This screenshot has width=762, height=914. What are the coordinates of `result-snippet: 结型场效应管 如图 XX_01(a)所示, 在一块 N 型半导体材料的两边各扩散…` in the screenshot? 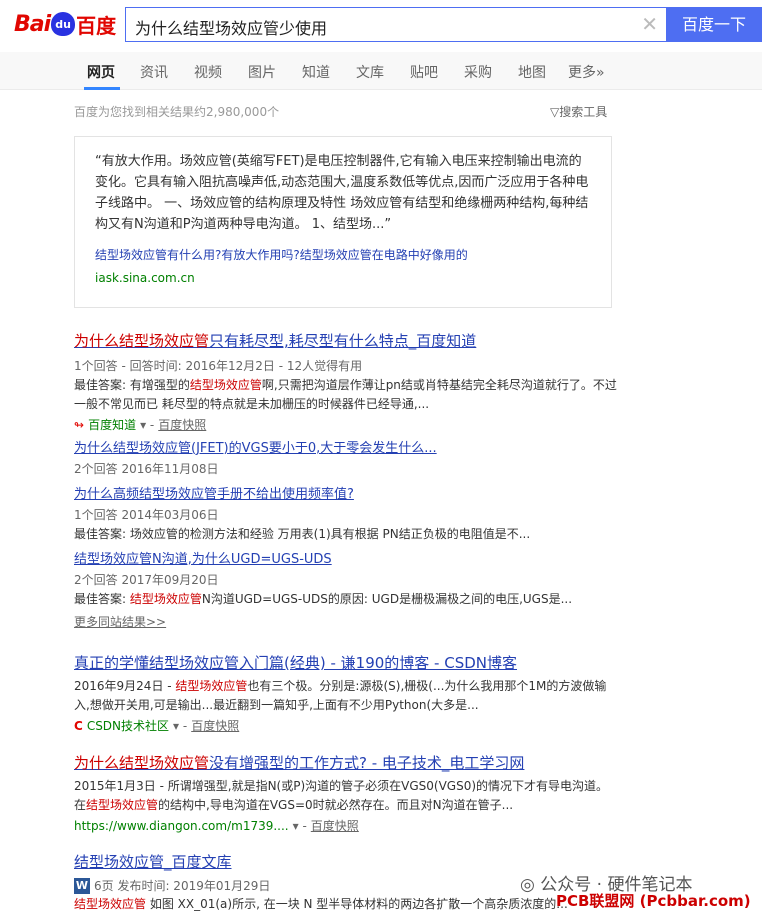 It's located at (346, 904).